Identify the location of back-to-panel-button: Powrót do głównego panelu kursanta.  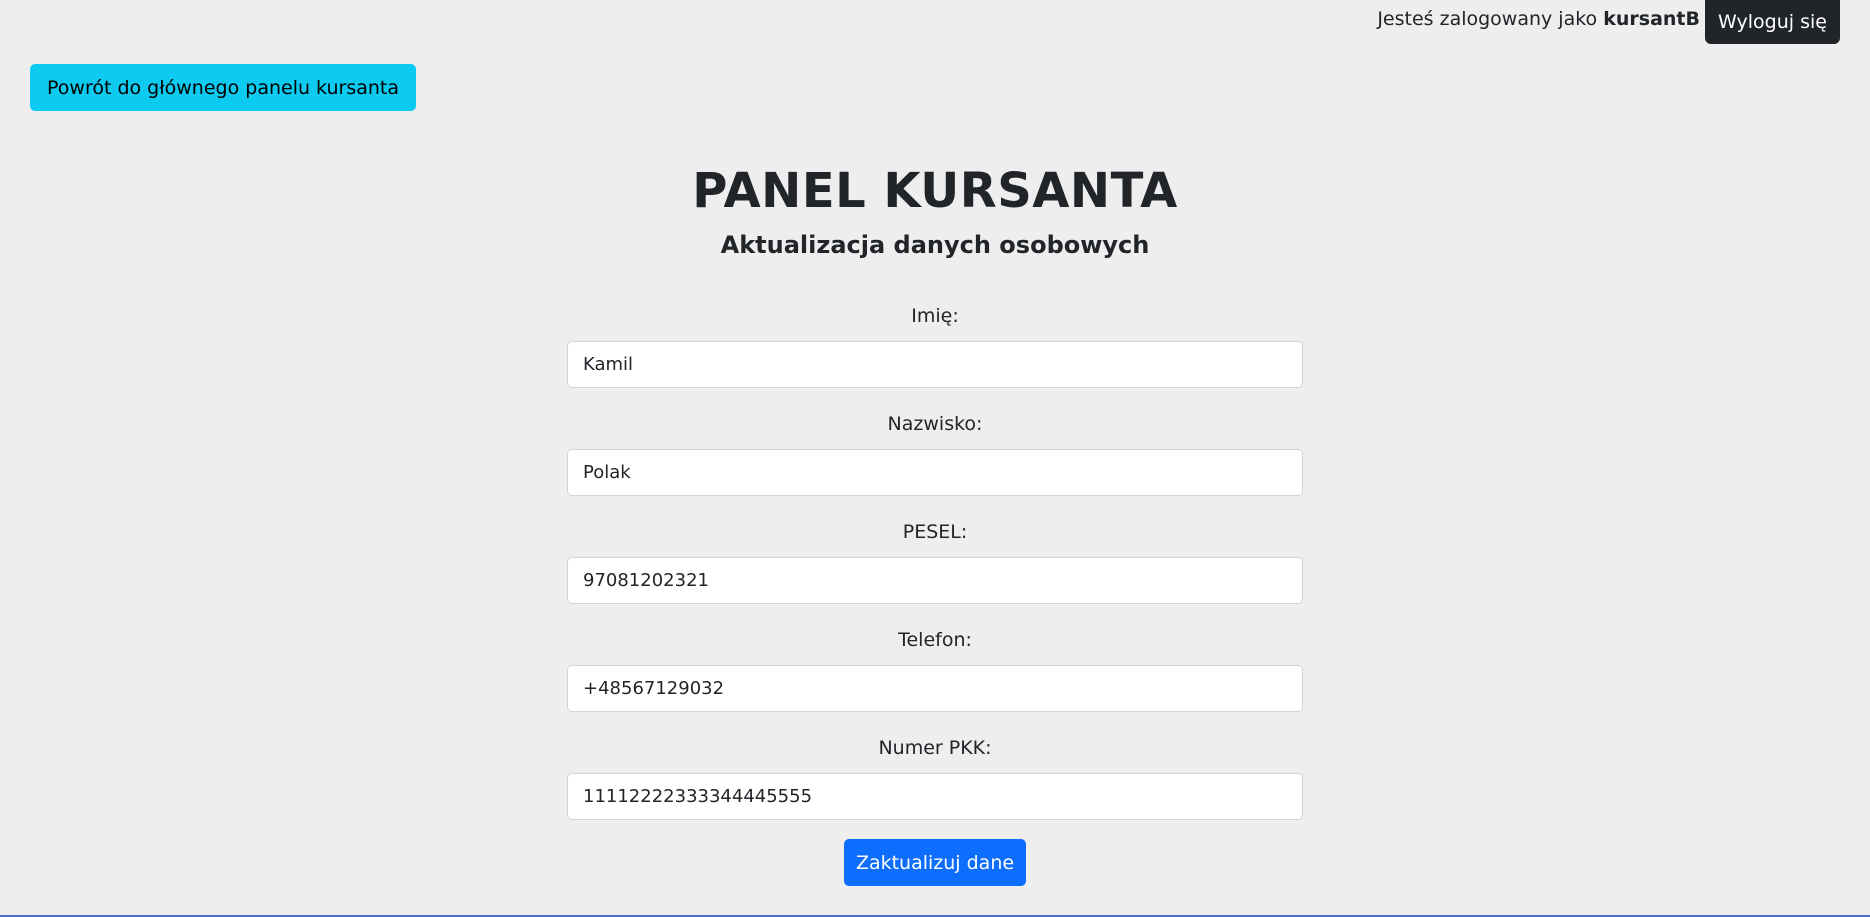
(223, 87).